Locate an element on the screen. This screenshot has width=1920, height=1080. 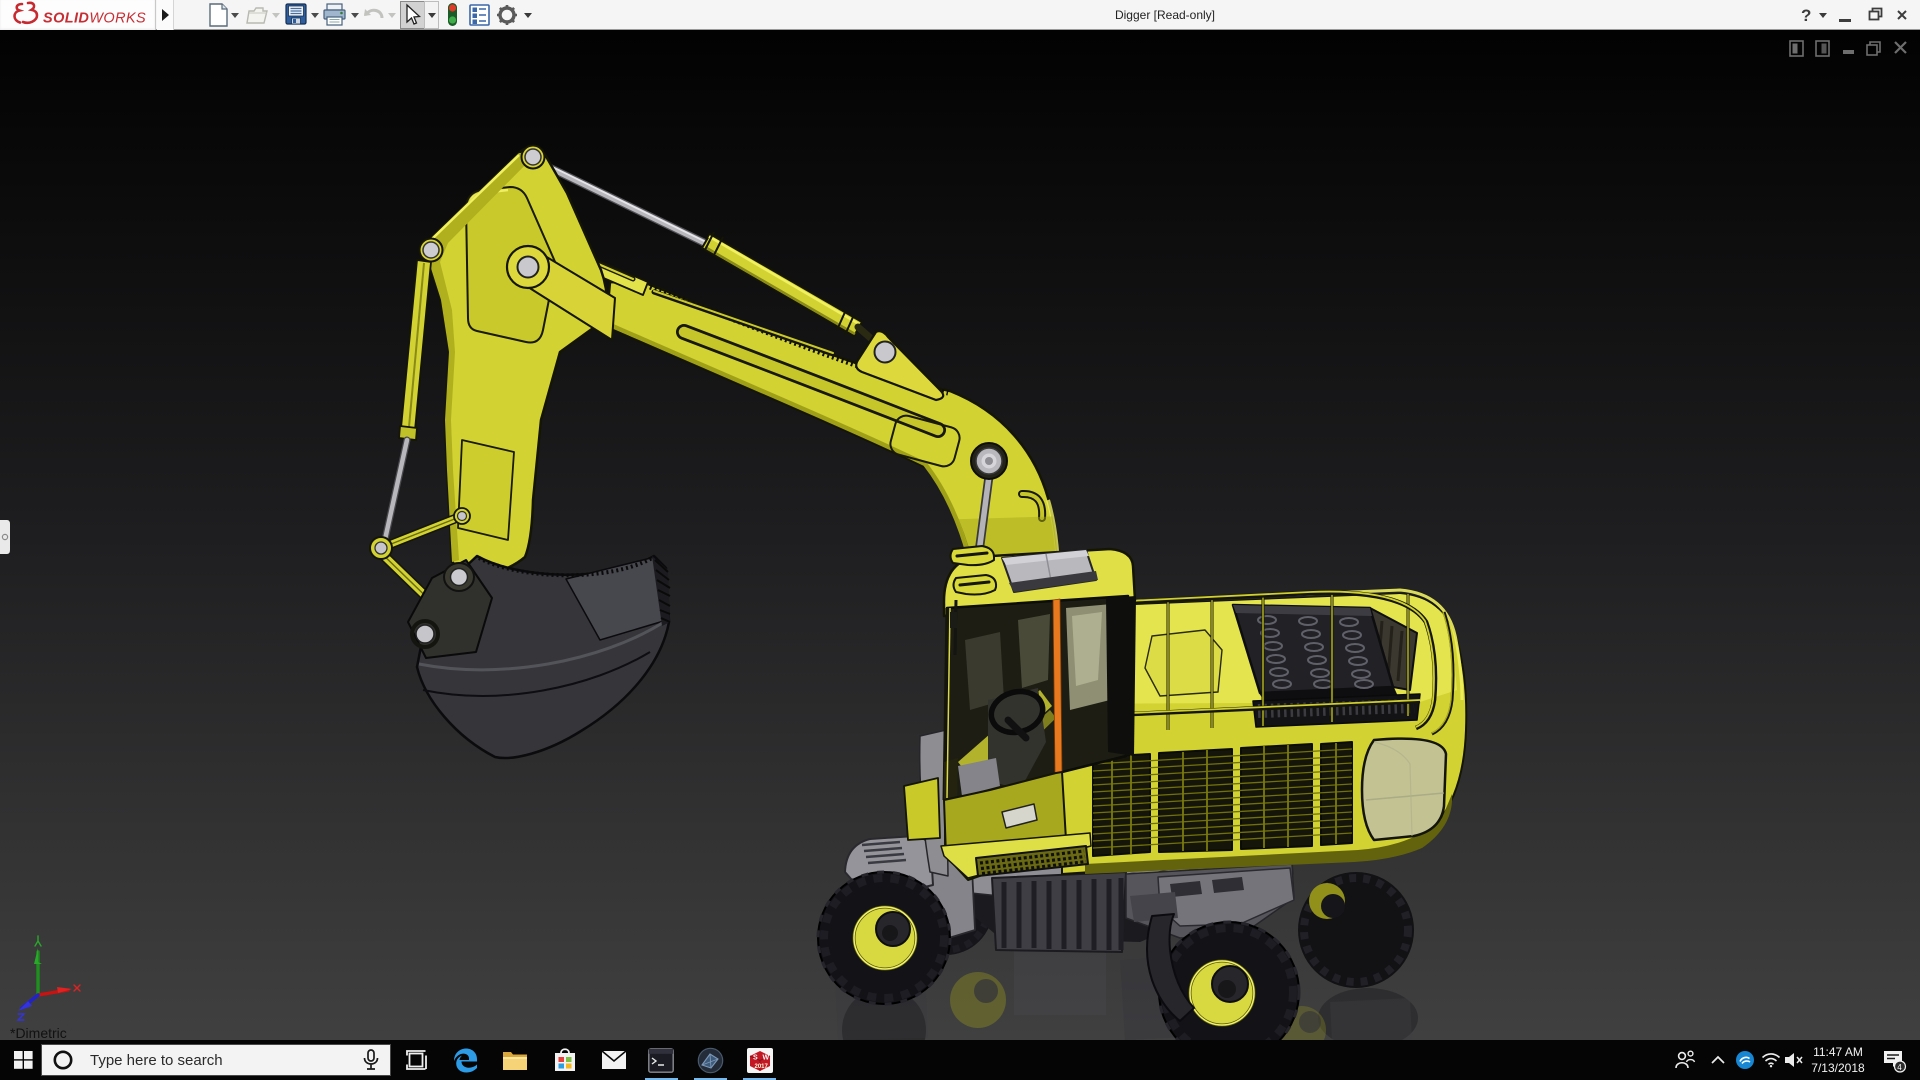
svg-text: 4 is located at coordinates (1899, 1067).